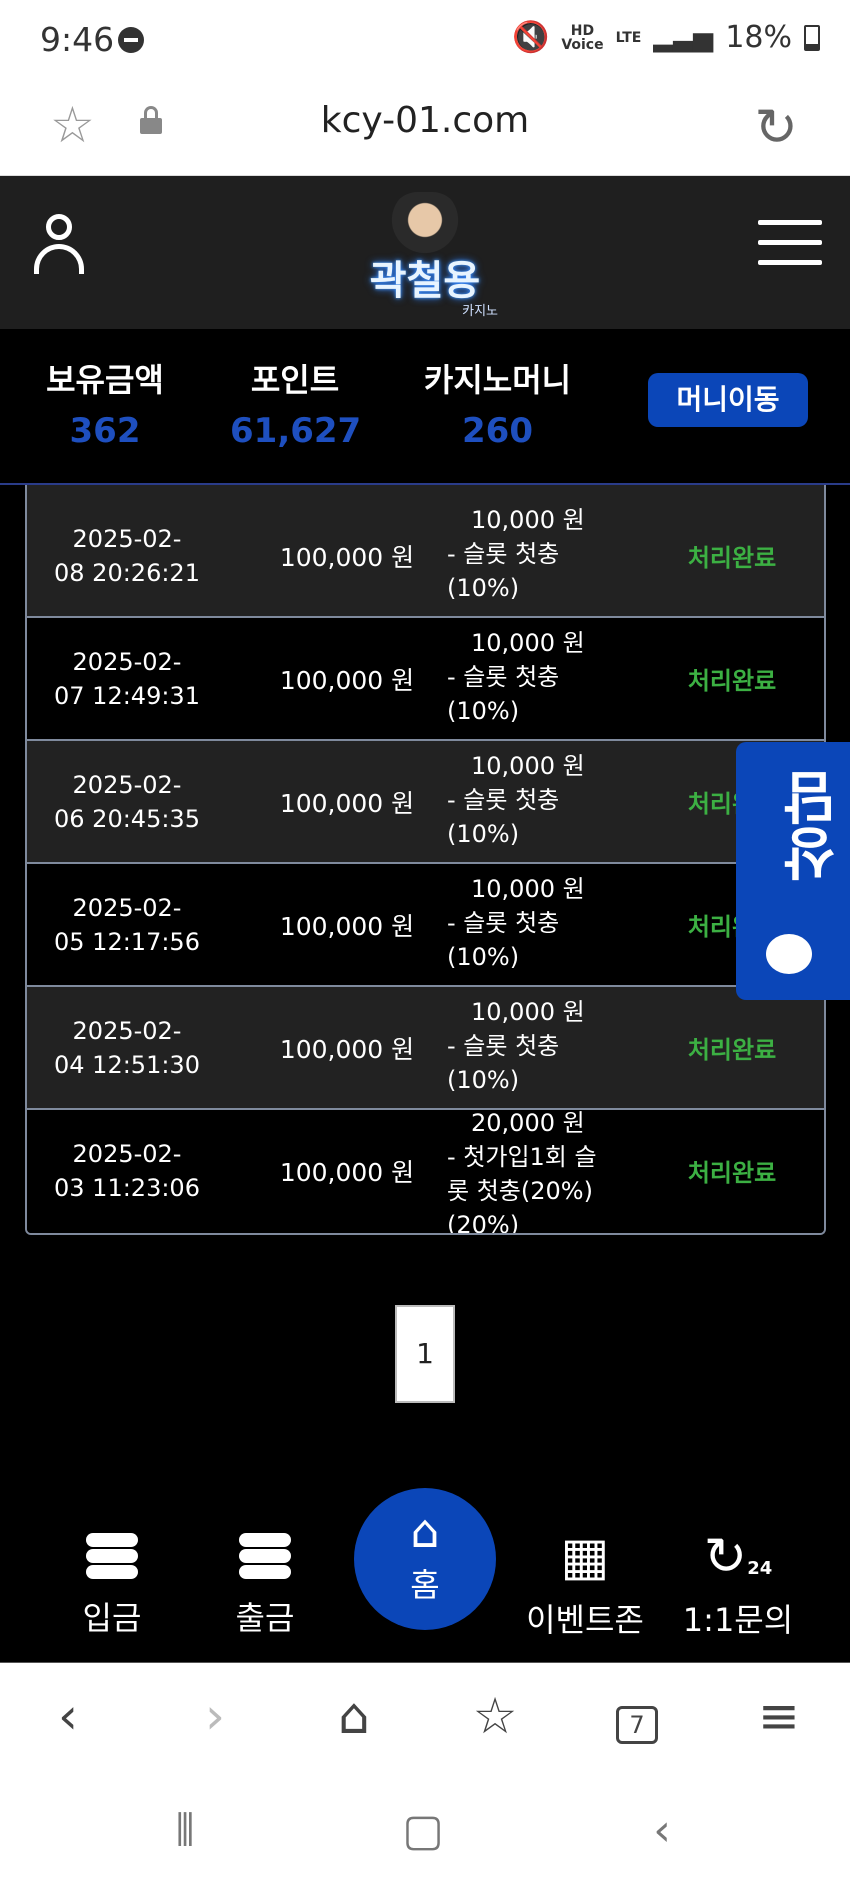  Describe the element at coordinates (105, 431) in the screenshot. I see `holding-value: 362` at that location.